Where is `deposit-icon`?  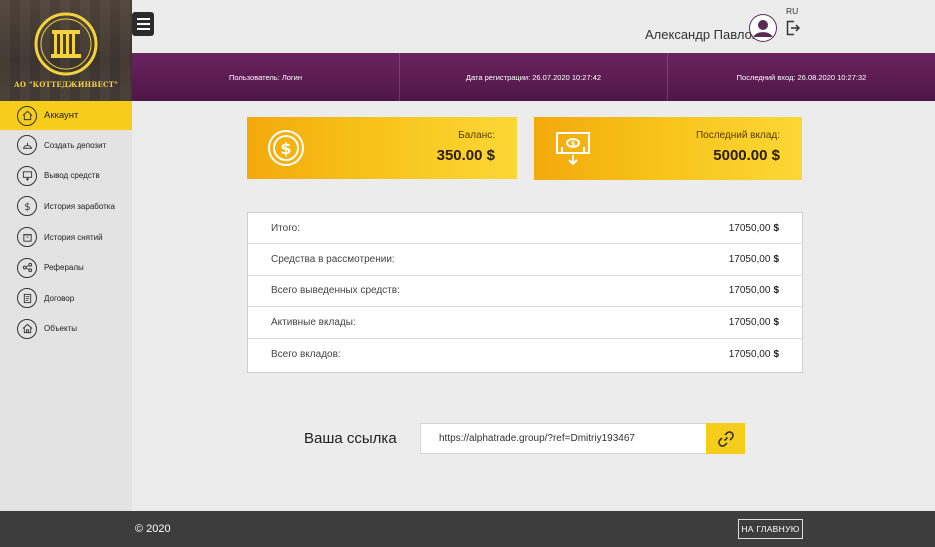
deposit-icon is located at coordinates (27, 145).